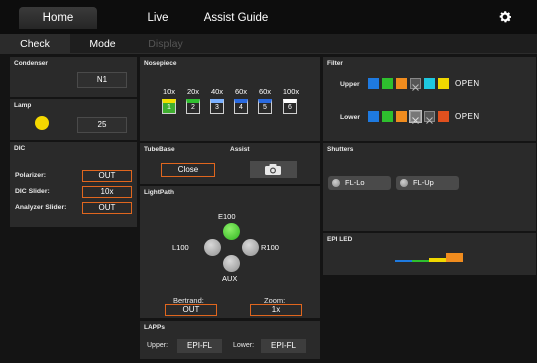 The width and height of the screenshot is (537, 363). What do you see at coordinates (467, 116) in the screenshot?
I see `filter-lower-status: OPEN` at bounding box center [467, 116].